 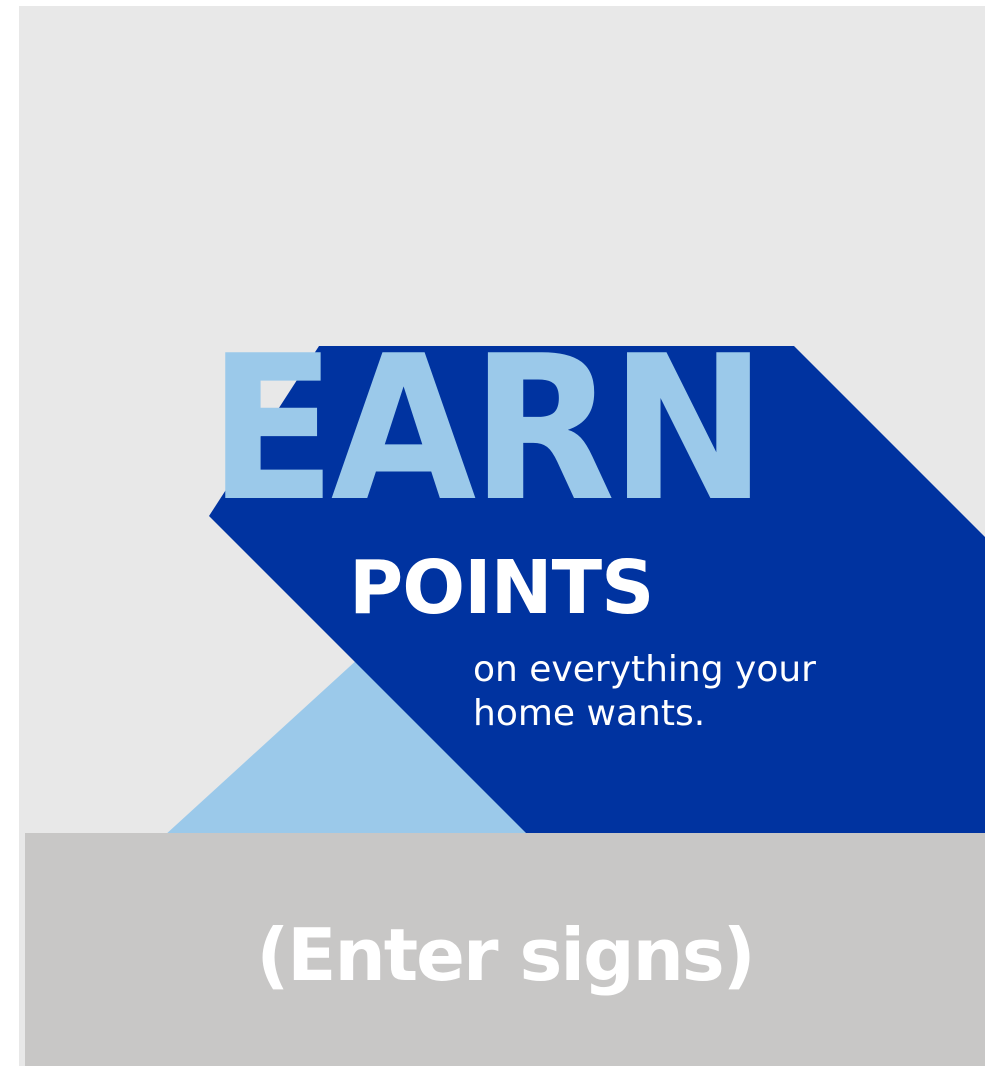 I want to click on tagline-line-2: home wants., so click(x=589, y=713).